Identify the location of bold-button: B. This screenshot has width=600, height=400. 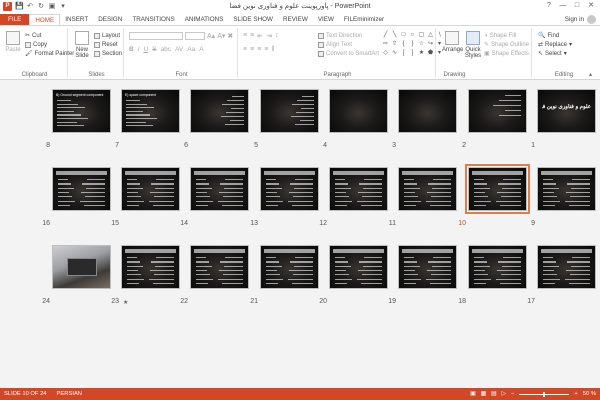
(131, 49).